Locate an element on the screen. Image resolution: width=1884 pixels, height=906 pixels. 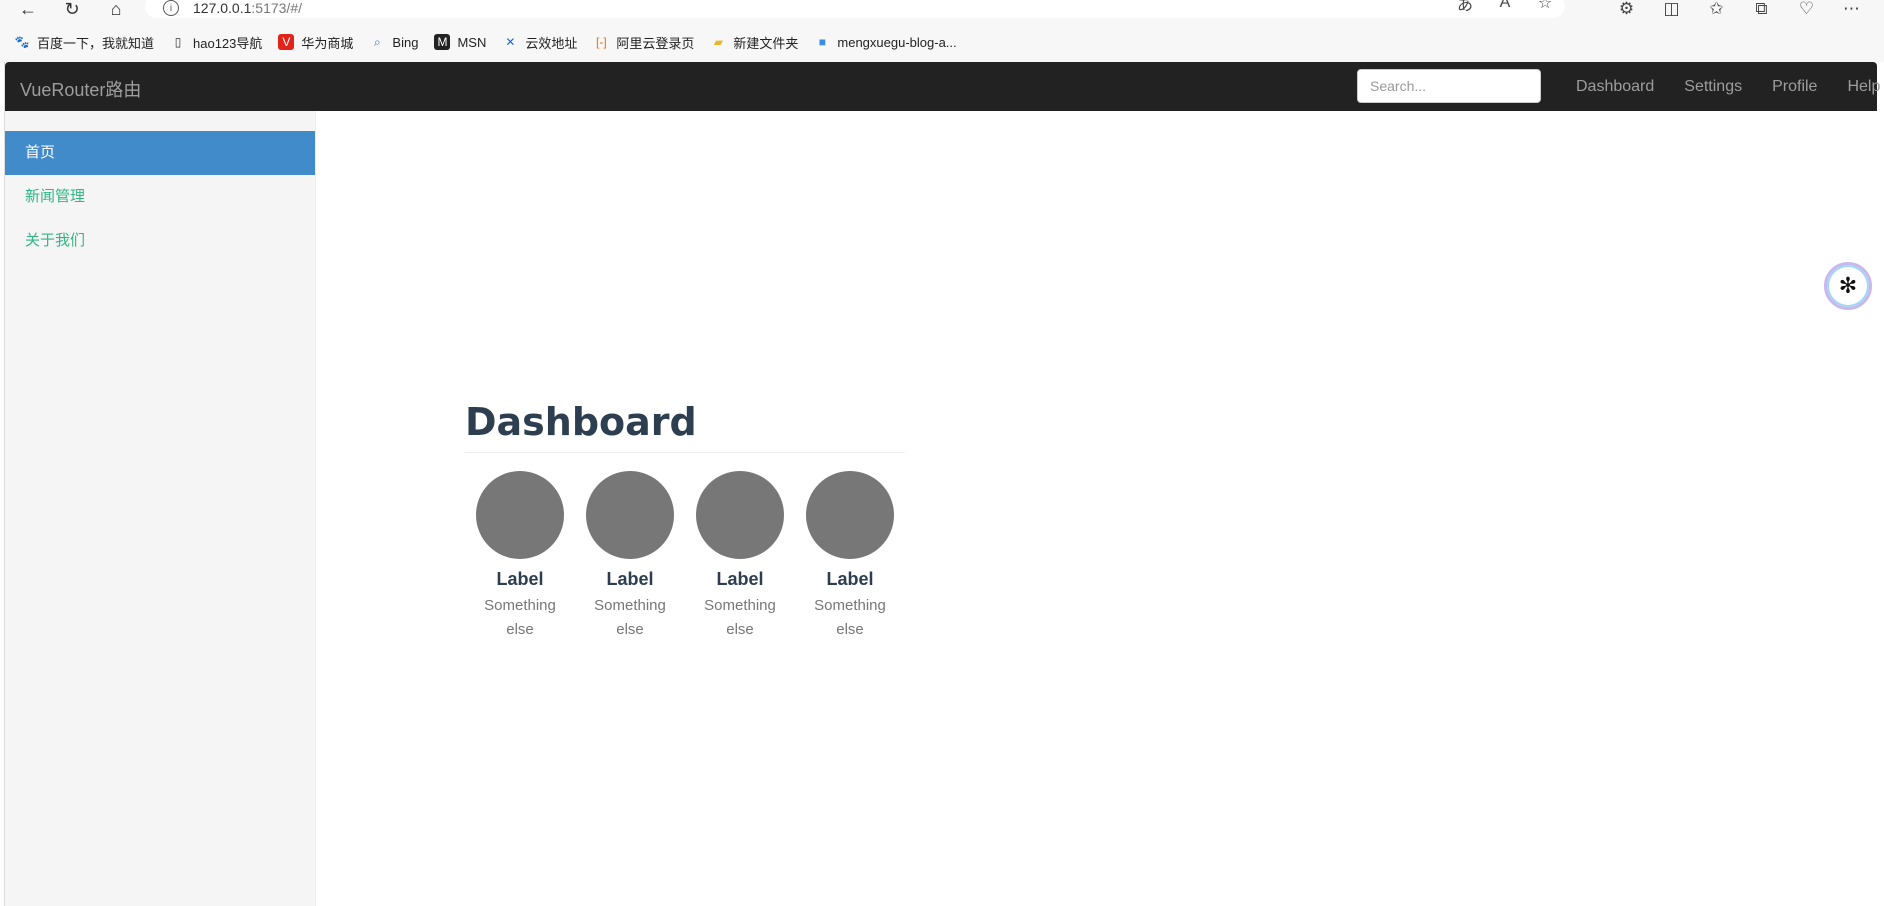
favorite-star-icon: ☆ is located at coordinates (1545, 6).